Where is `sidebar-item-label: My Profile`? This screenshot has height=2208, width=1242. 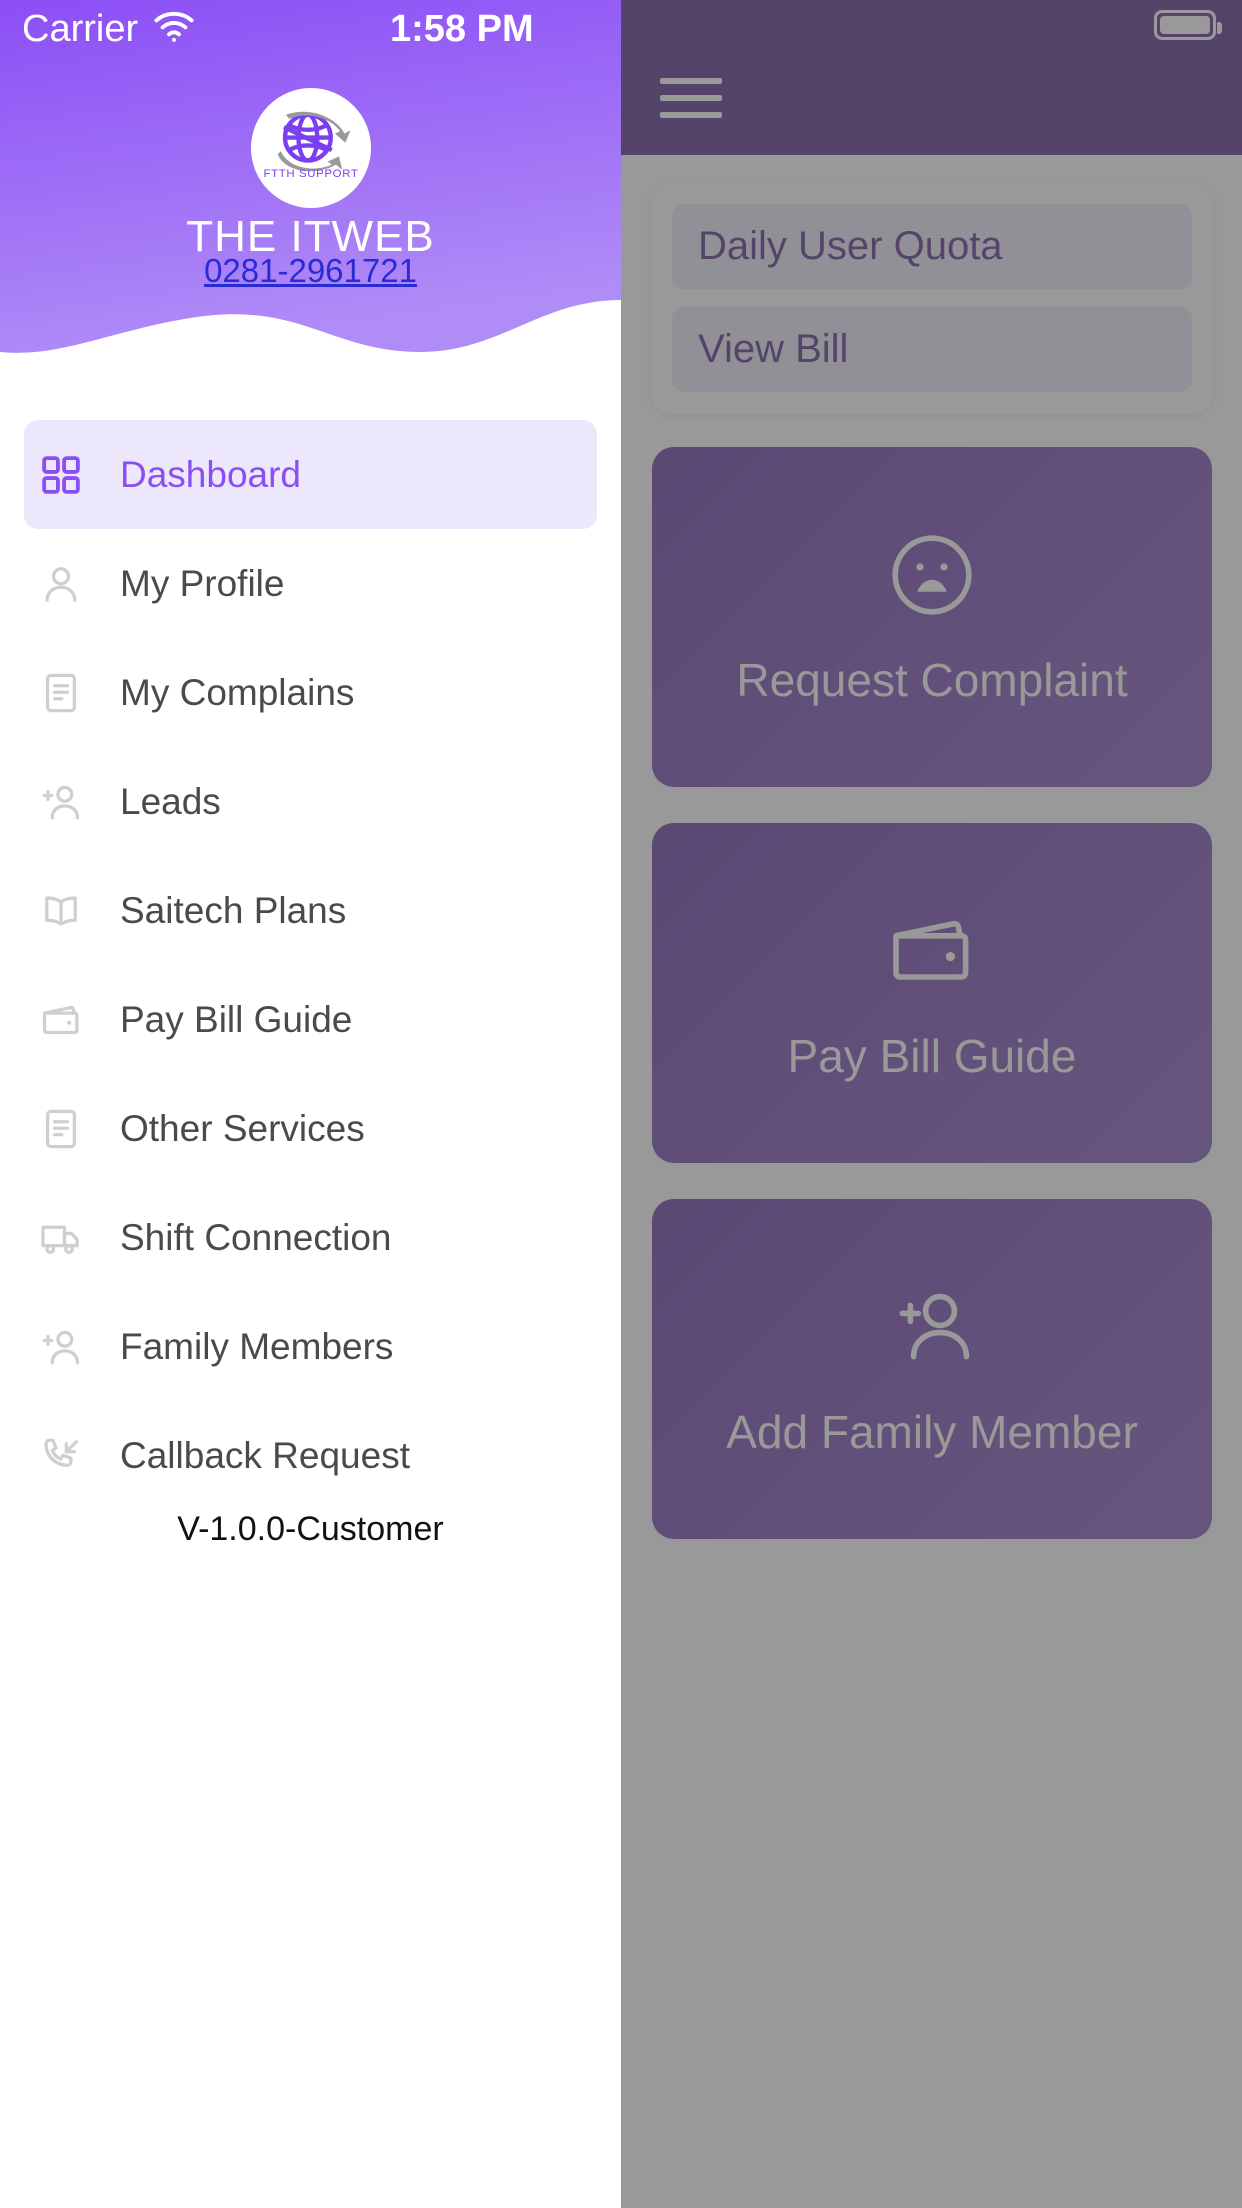
sidebar-item-label: My Profile is located at coordinates (202, 583).